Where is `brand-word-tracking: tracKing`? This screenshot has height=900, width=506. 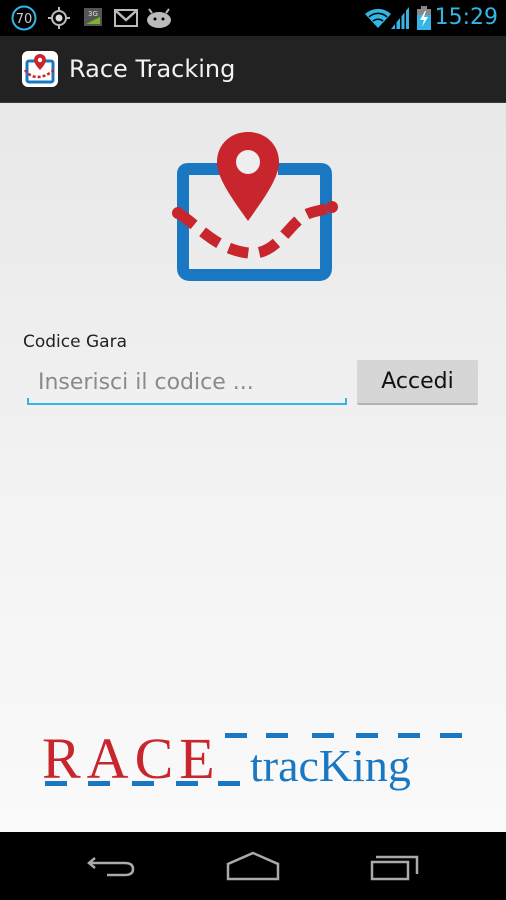
brand-word-tracking: tracKing is located at coordinates (330, 765).